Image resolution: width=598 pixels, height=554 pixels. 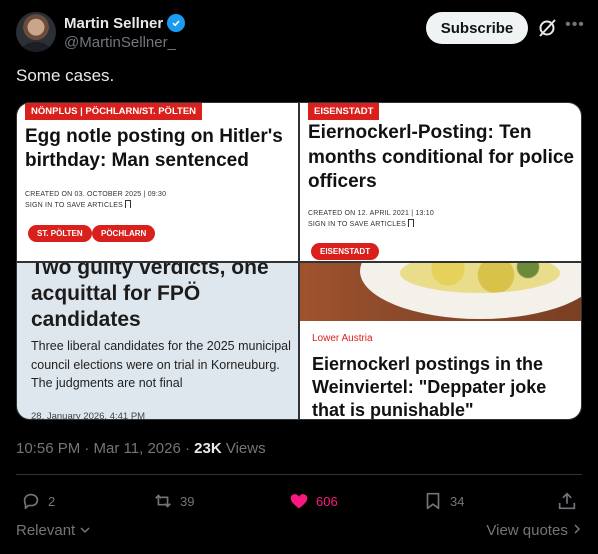 I want to click on subscribe-button: Subscribe, so click(x=477, y=28).